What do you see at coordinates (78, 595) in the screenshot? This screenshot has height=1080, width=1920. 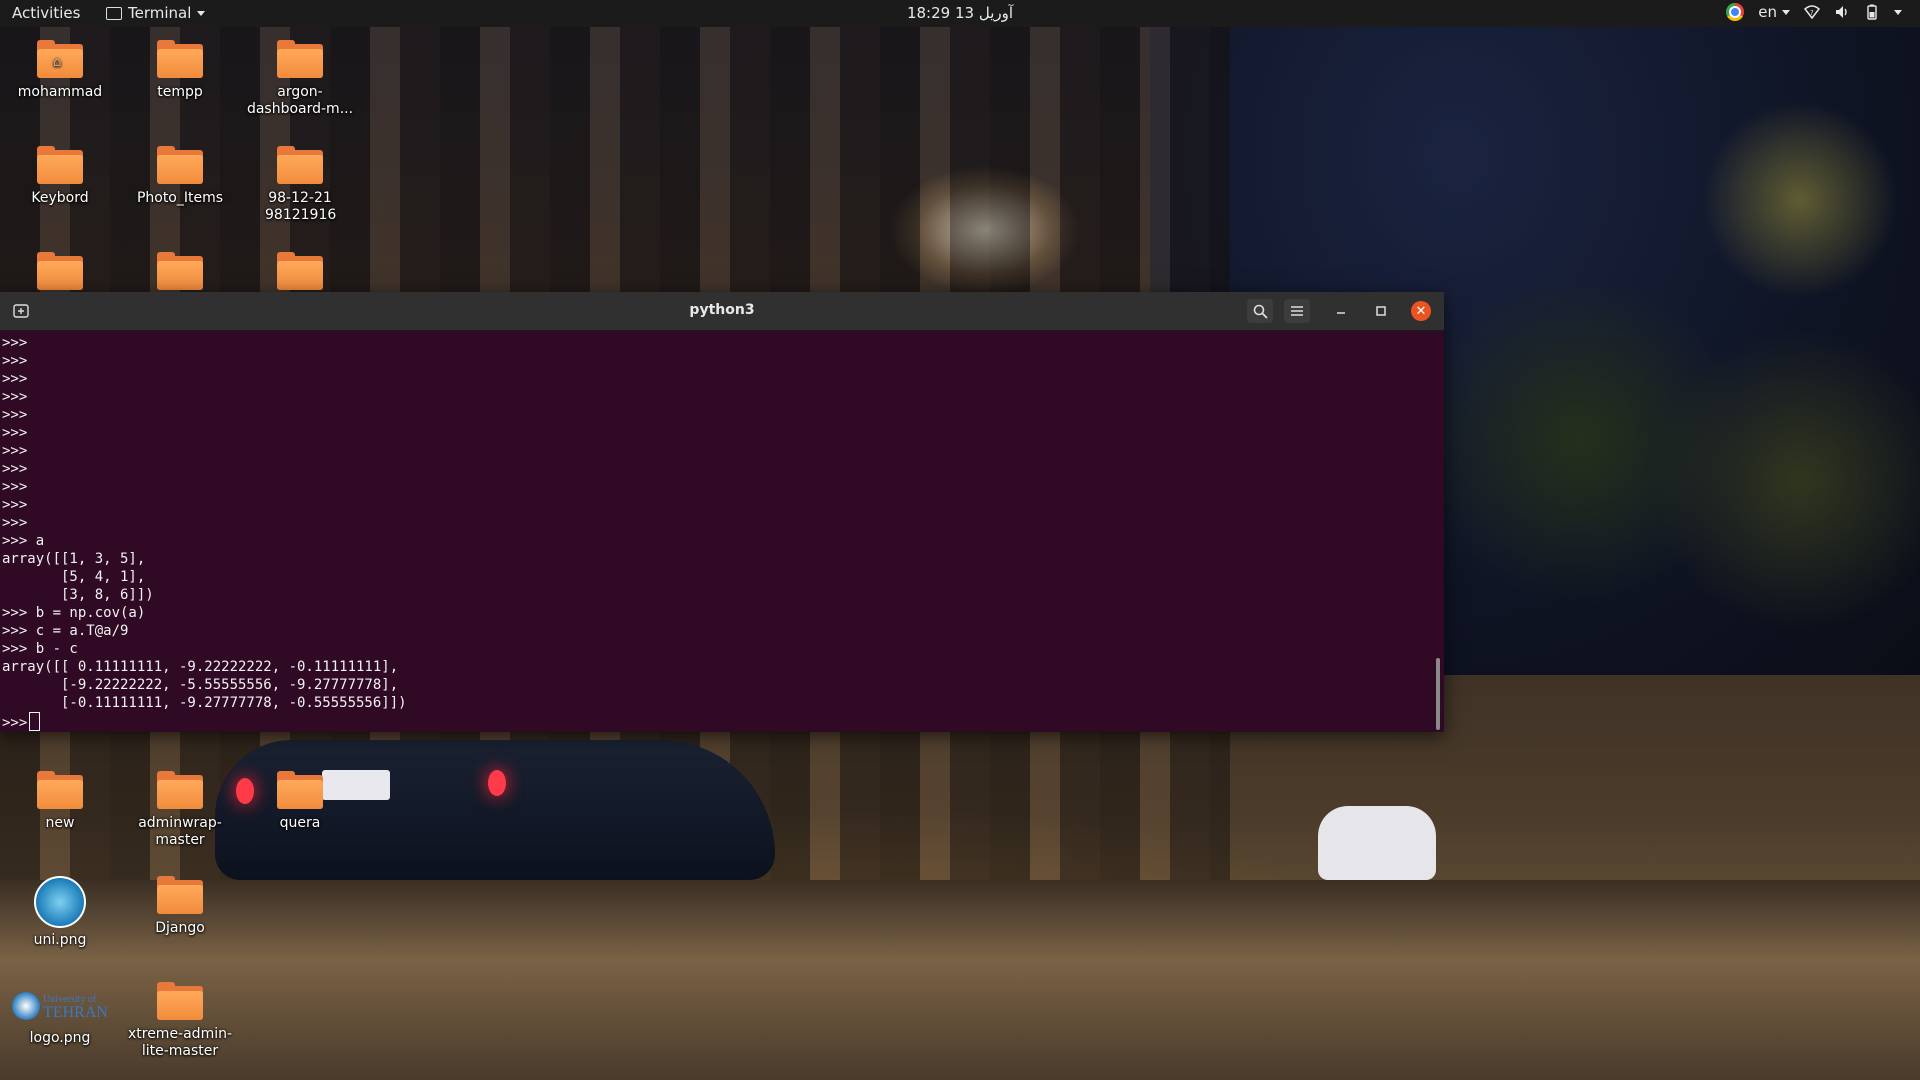 I see `terminal-line: [3, 8, 6]])` at bounding box center [78, 595].